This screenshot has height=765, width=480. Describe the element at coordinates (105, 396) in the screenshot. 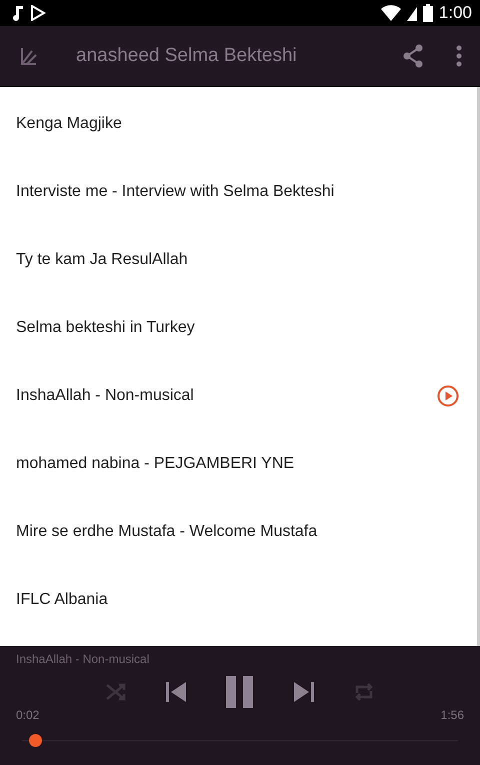

I see `track-title: InshaAllah - Non-musical` at that location.